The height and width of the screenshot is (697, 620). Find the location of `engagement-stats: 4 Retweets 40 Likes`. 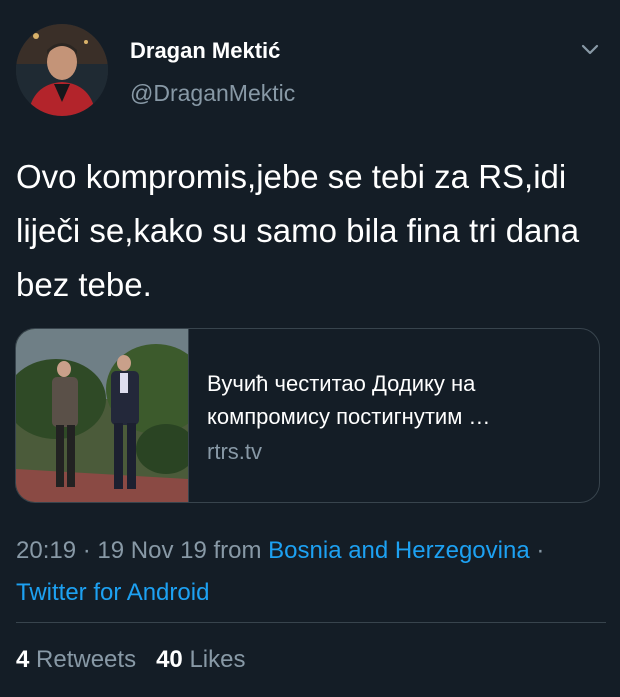

engagement-stats: 4 Retweets 40 Likes is located at coordinates (130, 660).